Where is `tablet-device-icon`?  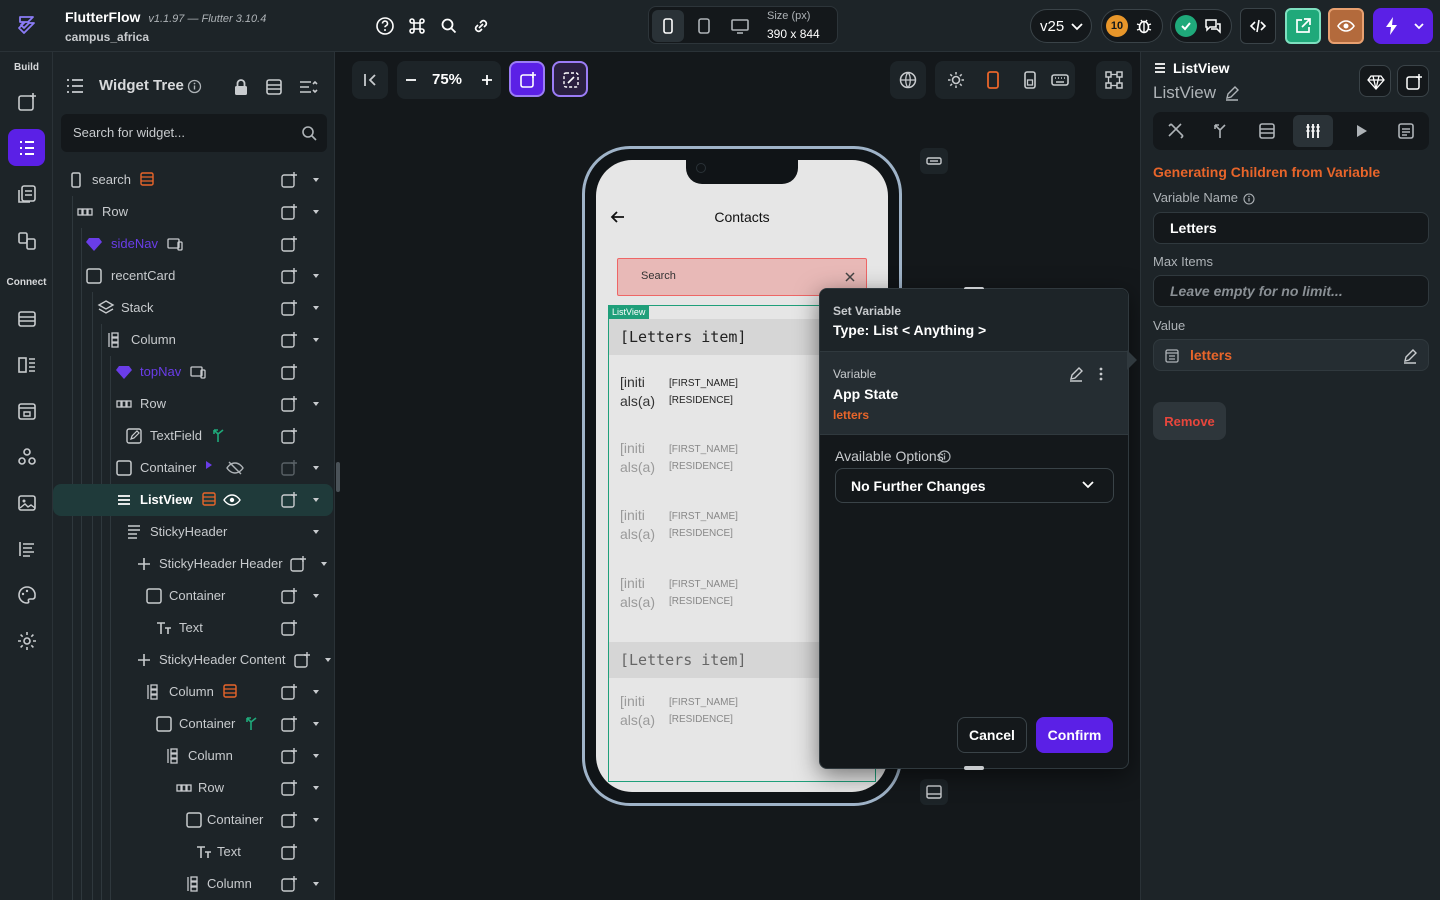
tablet-device-icon is located at coordinates (704, 26).